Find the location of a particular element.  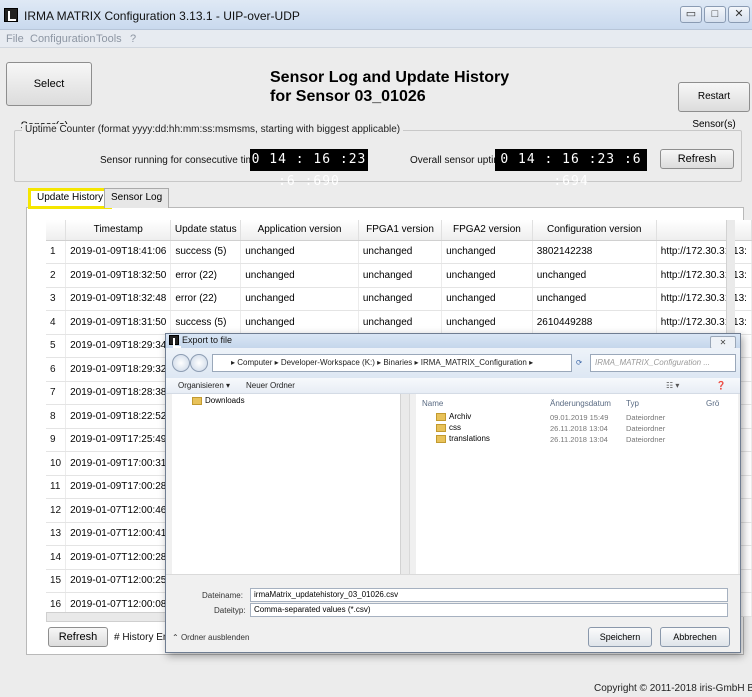

forward-icon is located at coordinates (199, 363).